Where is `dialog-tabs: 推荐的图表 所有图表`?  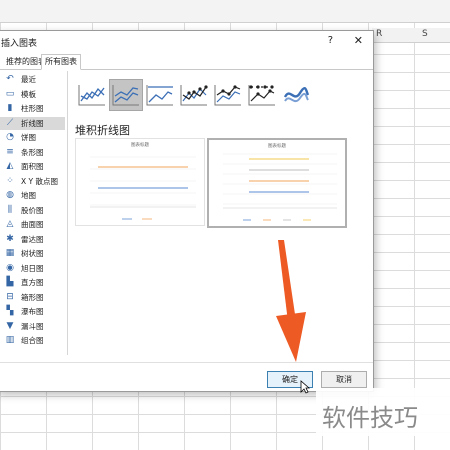
dialog-tabs: 推荐的图表 所有图表 is located at coordinates (186, 61).